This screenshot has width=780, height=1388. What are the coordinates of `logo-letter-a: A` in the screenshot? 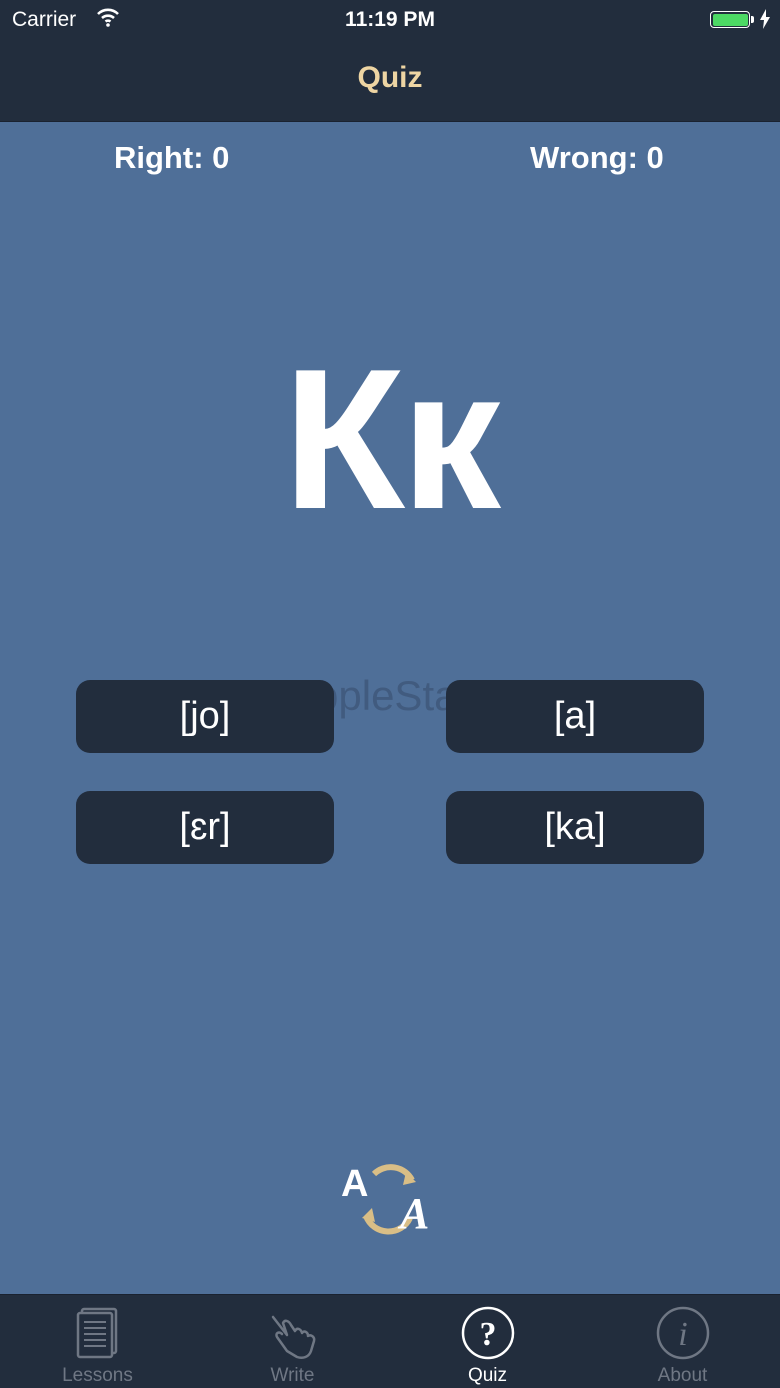 It's located at (354, 1184).